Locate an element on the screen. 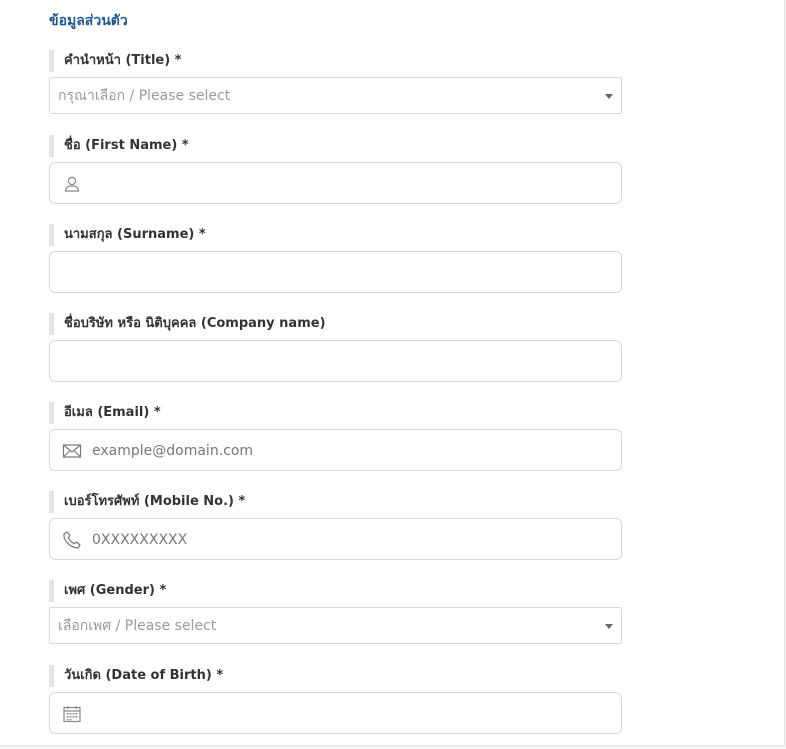 This screenshot has width=786, height=749. calendar-icon is located at coordinates (72, 714).